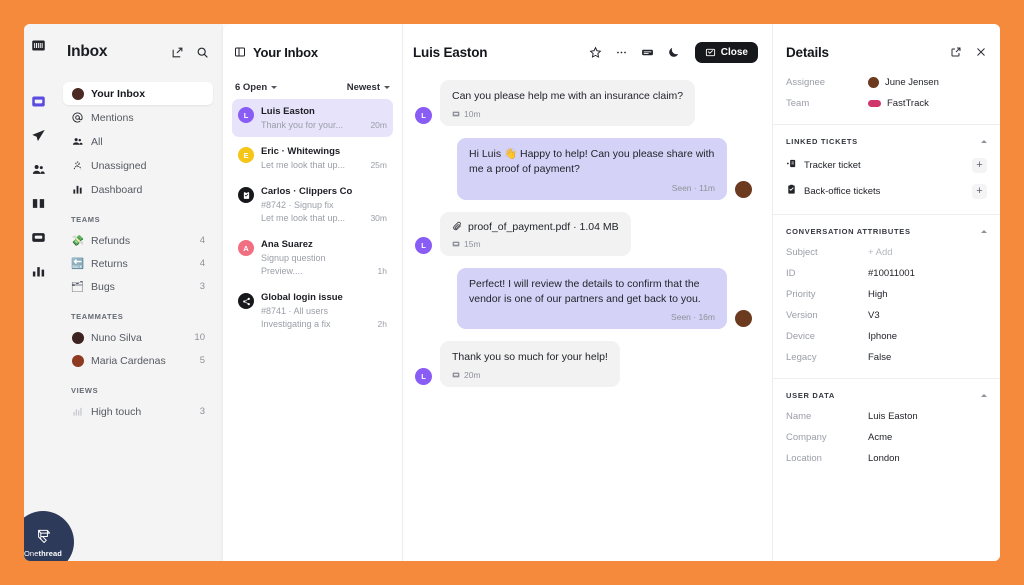 This screenshot has height=585, width=1024. What do you see at coordinates (378, 218) in the screenshot?
I see `list-item-time: 30m` at bounding box center [378, 218].